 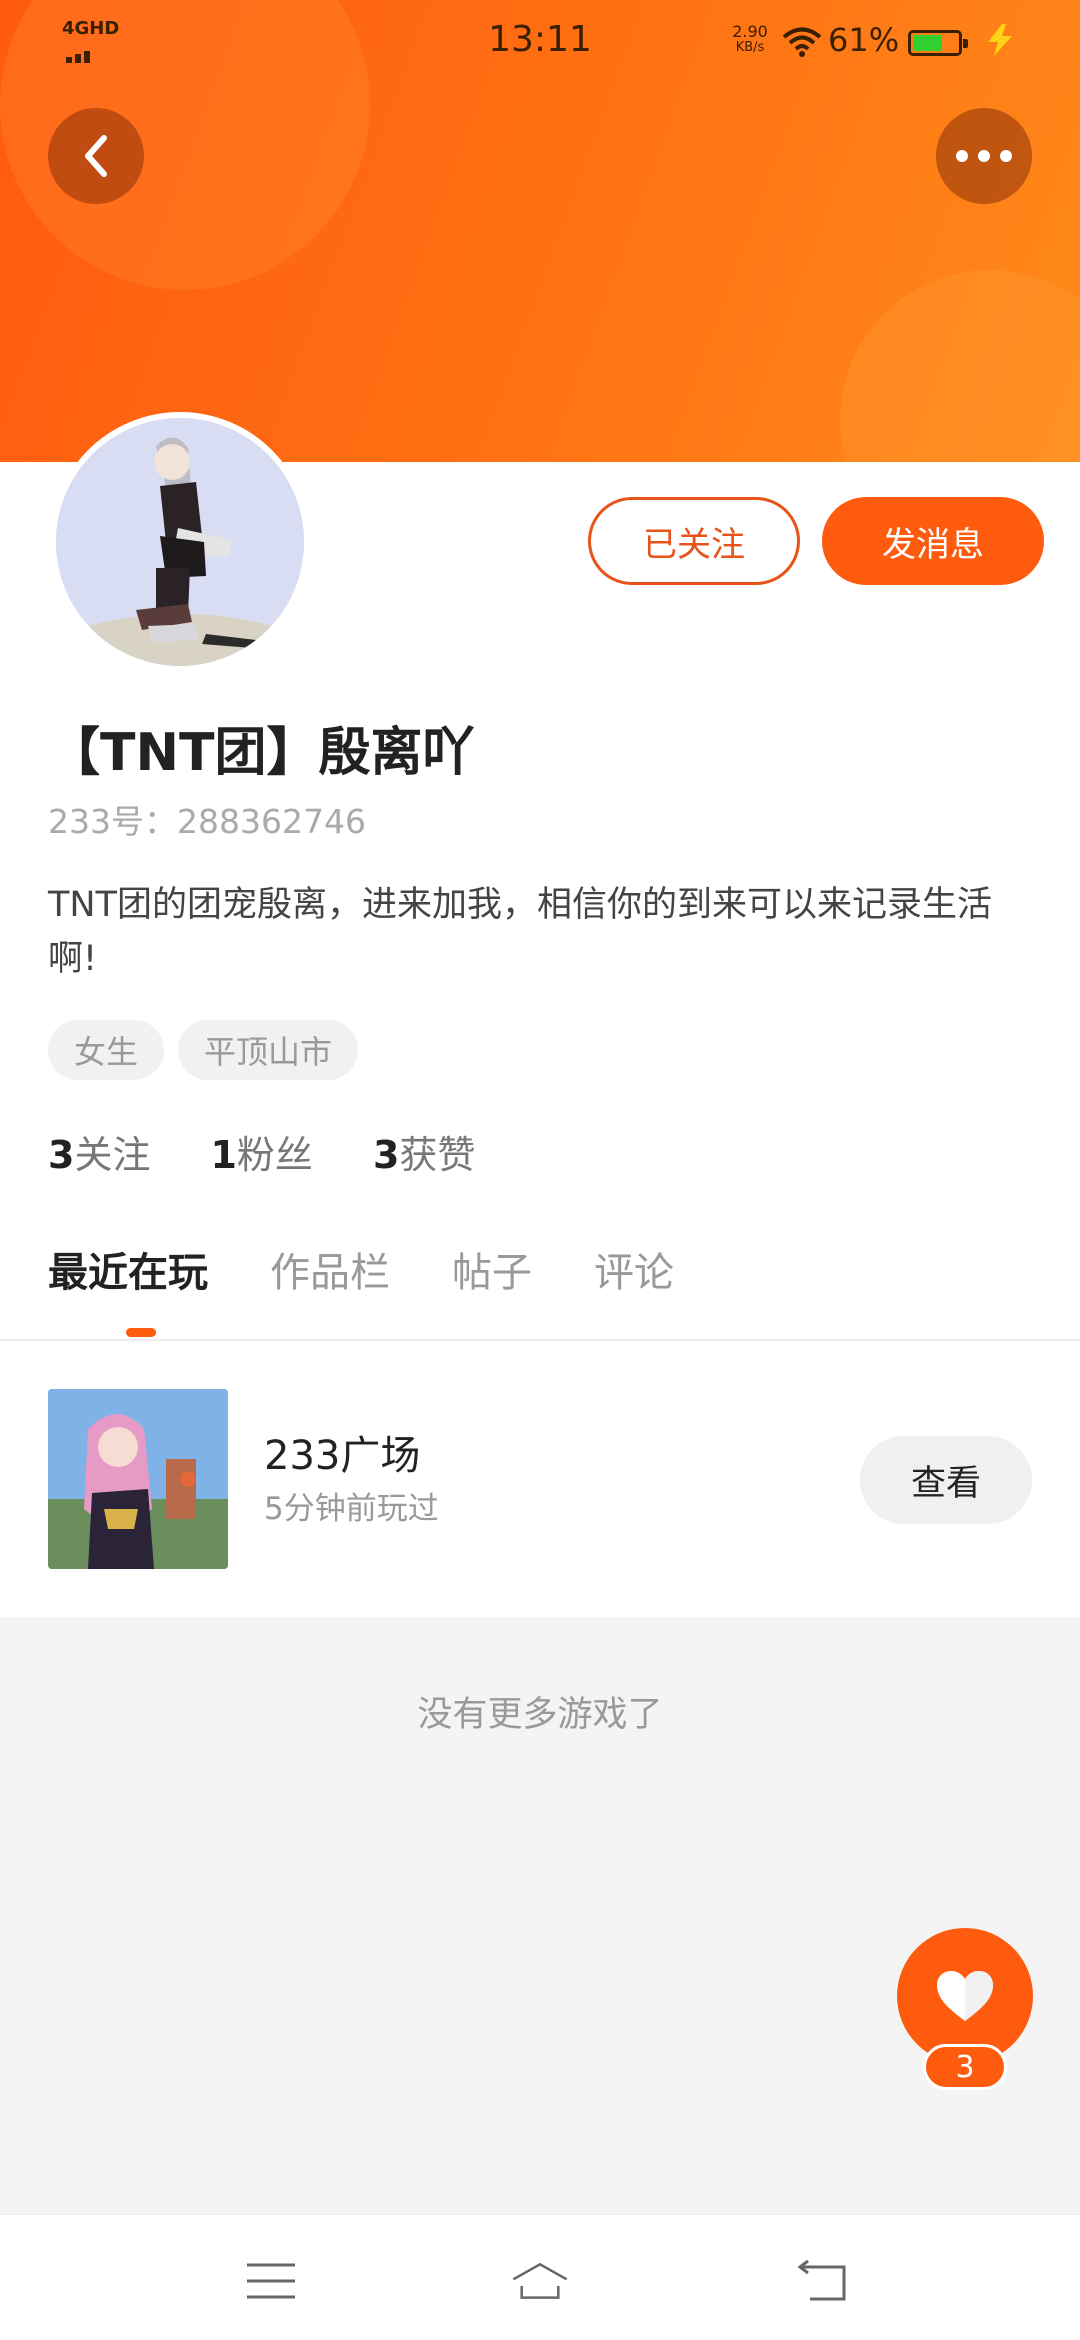 I want to click on avatar-image, so click(x=180, y=542).